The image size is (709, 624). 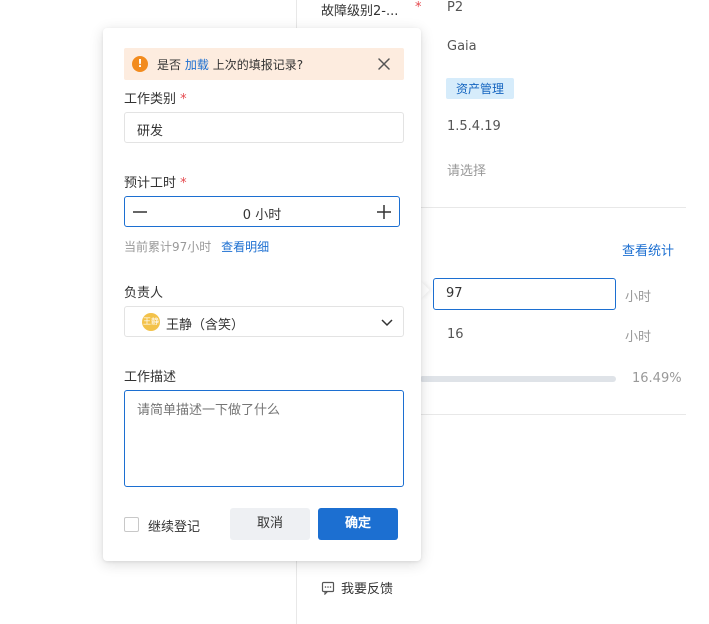 What do you see at coordinates (455, 334) in the screenshot?
I see `remaining-hours-value: 16` at bounding box center [455, 334].